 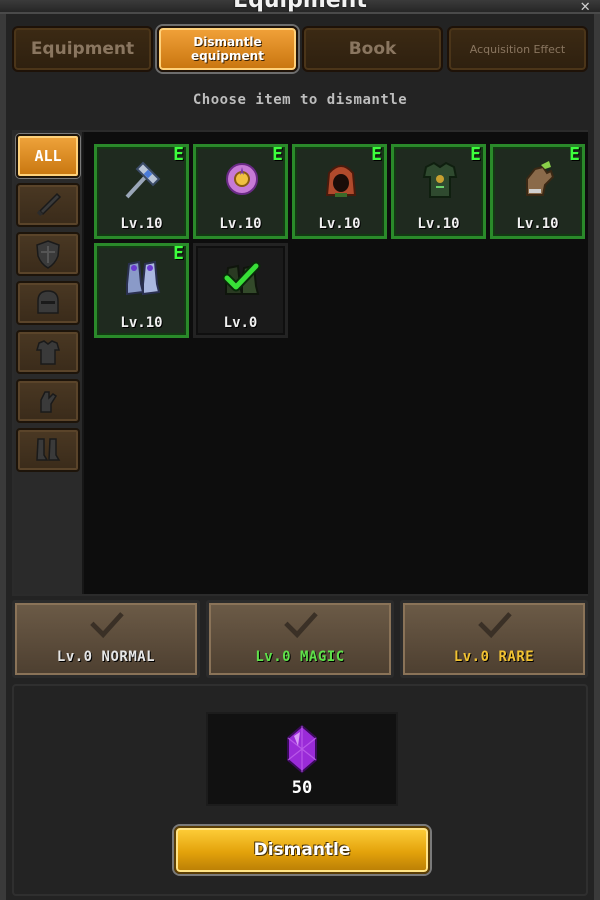 I want to click on hammer-icon, so click(x=143, y=180).